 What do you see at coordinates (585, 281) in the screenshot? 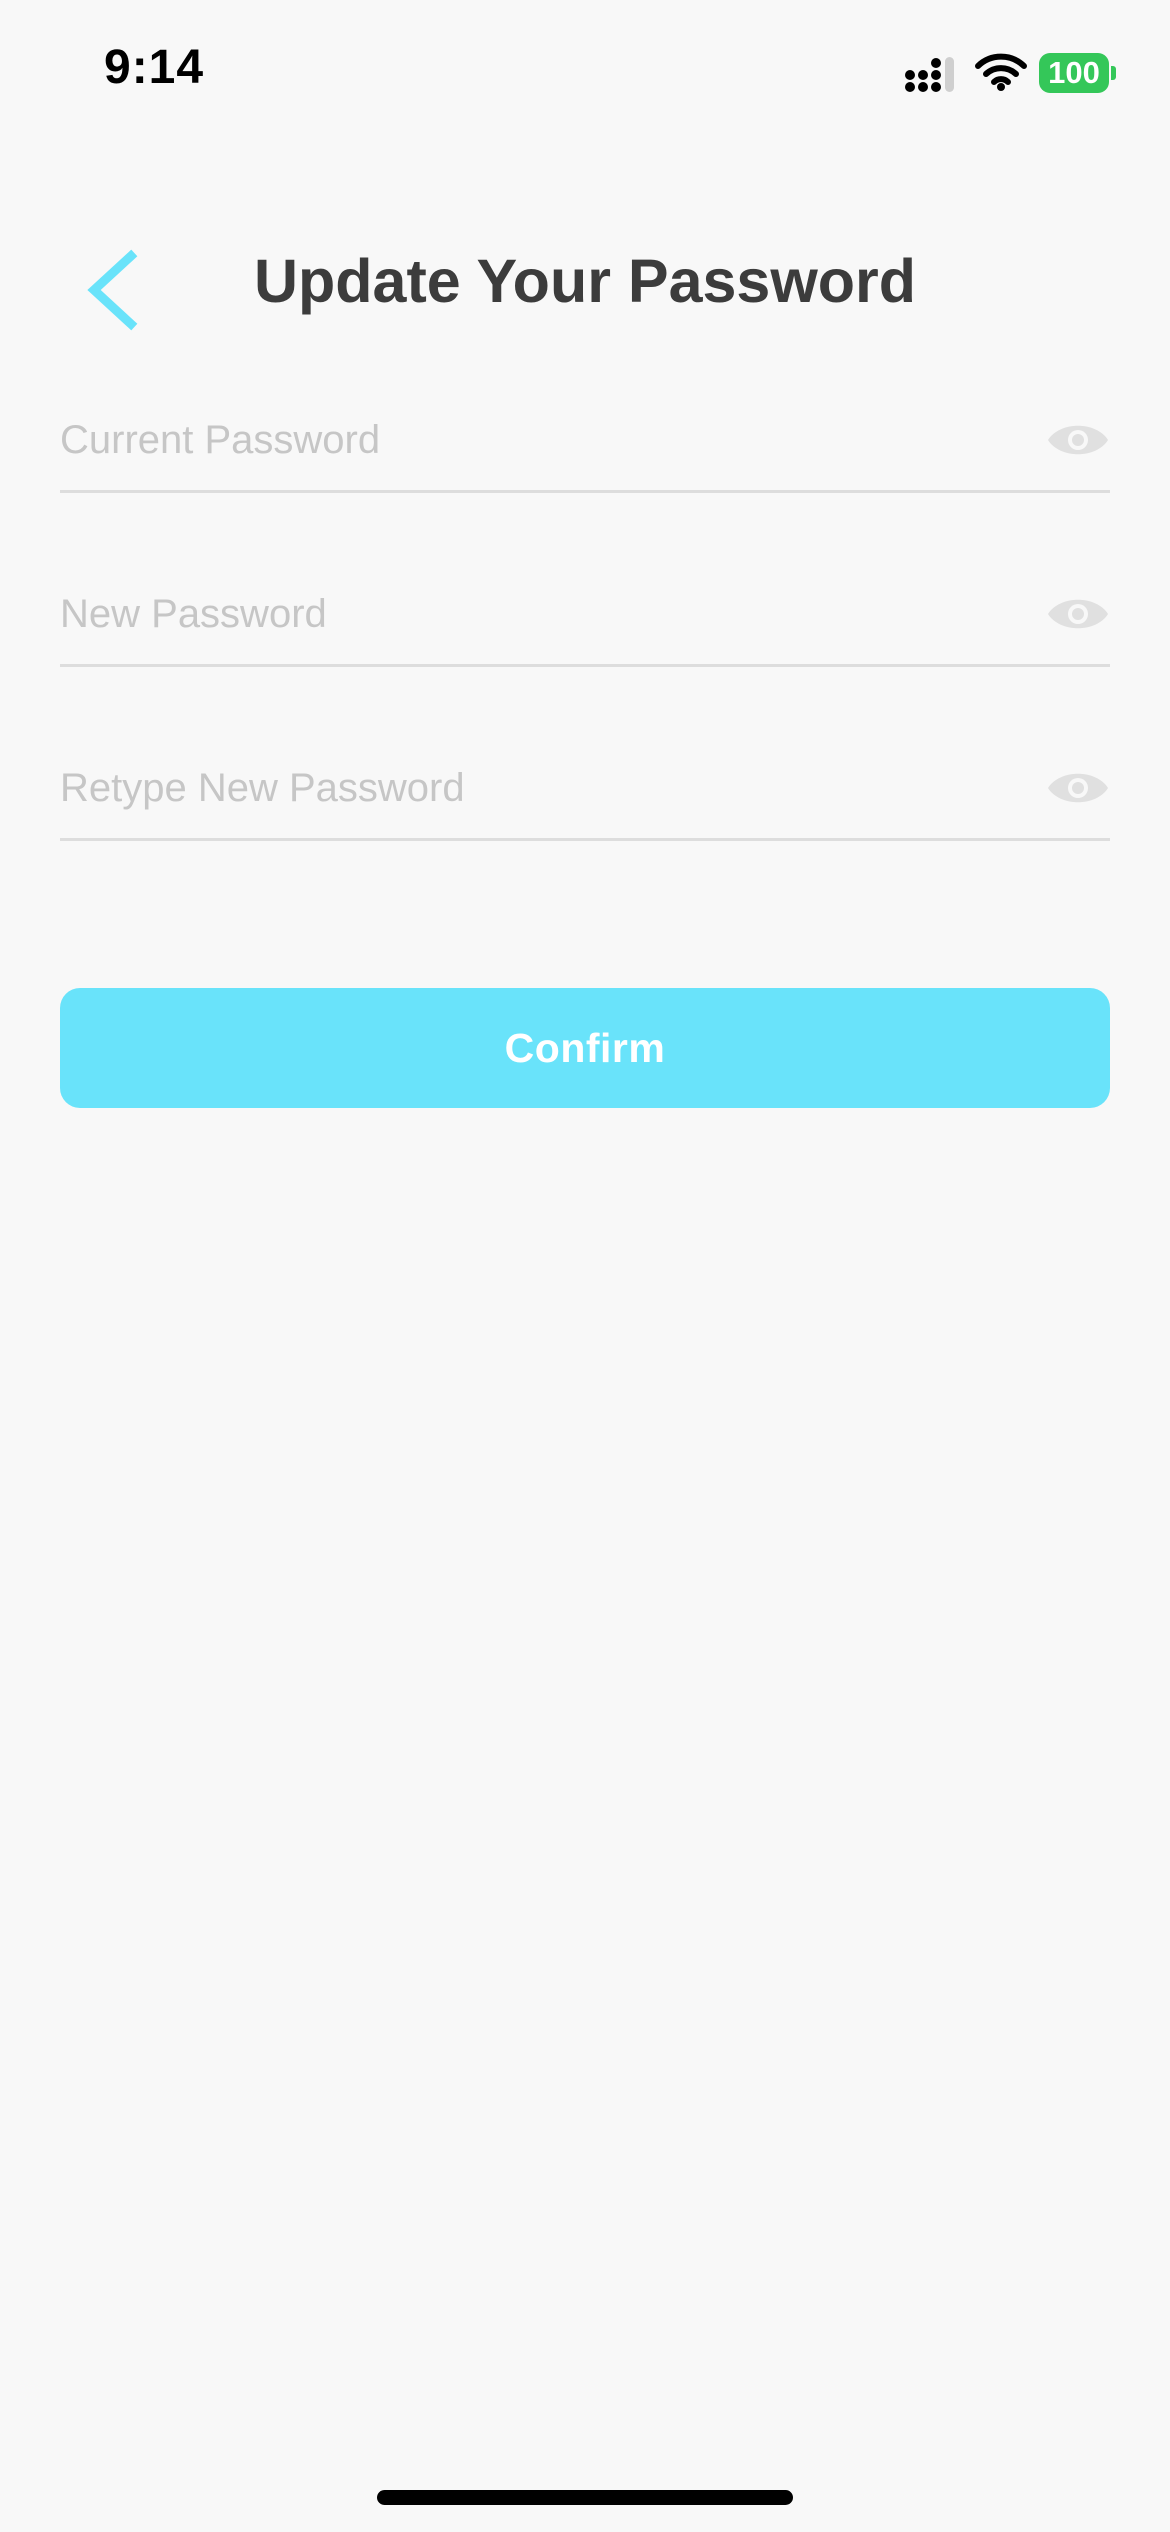
I see `page-title: Update Your Password` at bounding box center [585, 281].